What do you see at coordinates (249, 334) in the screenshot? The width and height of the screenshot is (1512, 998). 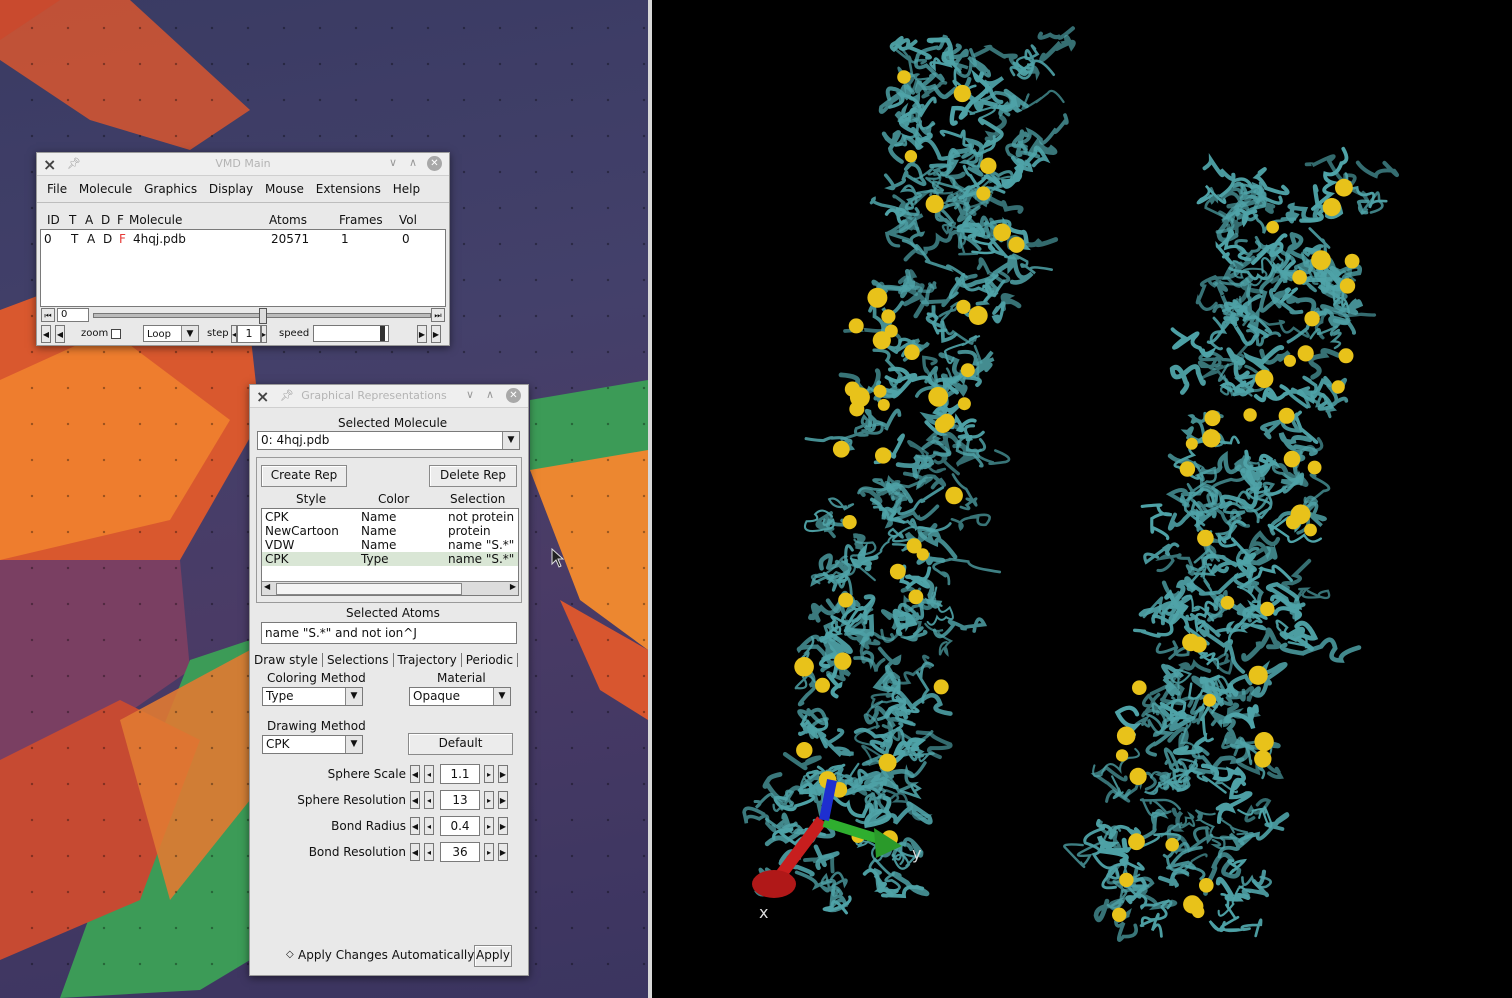 I see `step-input: 1` at bounding box center [249, 334].